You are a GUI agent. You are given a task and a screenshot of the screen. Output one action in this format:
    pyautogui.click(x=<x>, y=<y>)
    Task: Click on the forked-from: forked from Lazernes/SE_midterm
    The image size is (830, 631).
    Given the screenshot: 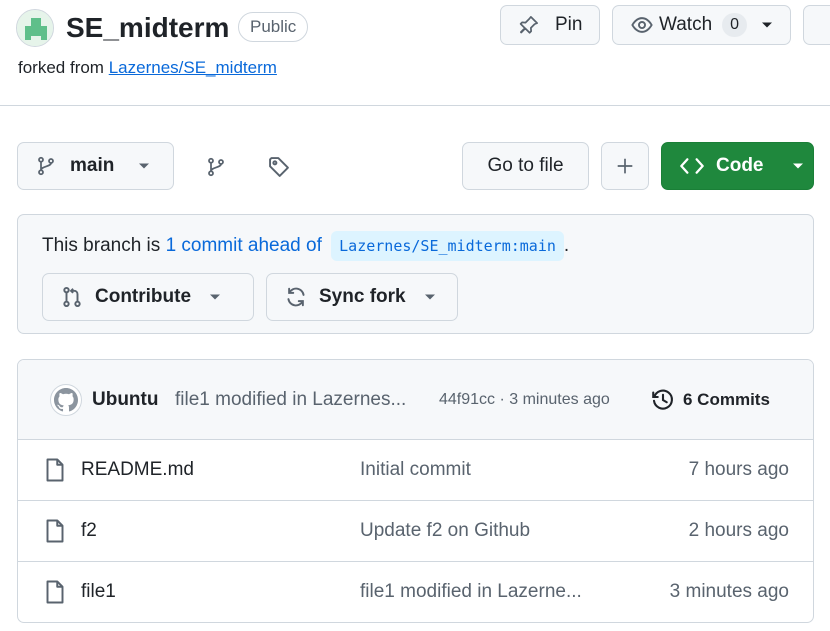 What is the action you would take?
    pyautogui.click(x=147, y=68)
    